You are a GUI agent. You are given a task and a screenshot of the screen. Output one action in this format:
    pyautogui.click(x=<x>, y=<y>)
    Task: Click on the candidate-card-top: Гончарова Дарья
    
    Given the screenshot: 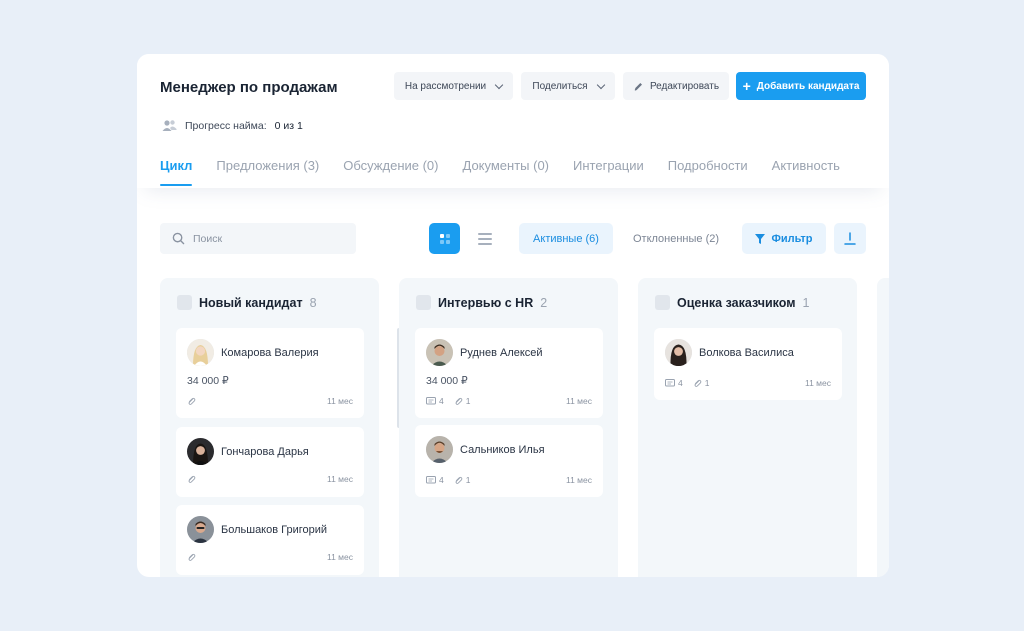 What is the action you would take?
    pyautogui.click(x=248, y=451)
    